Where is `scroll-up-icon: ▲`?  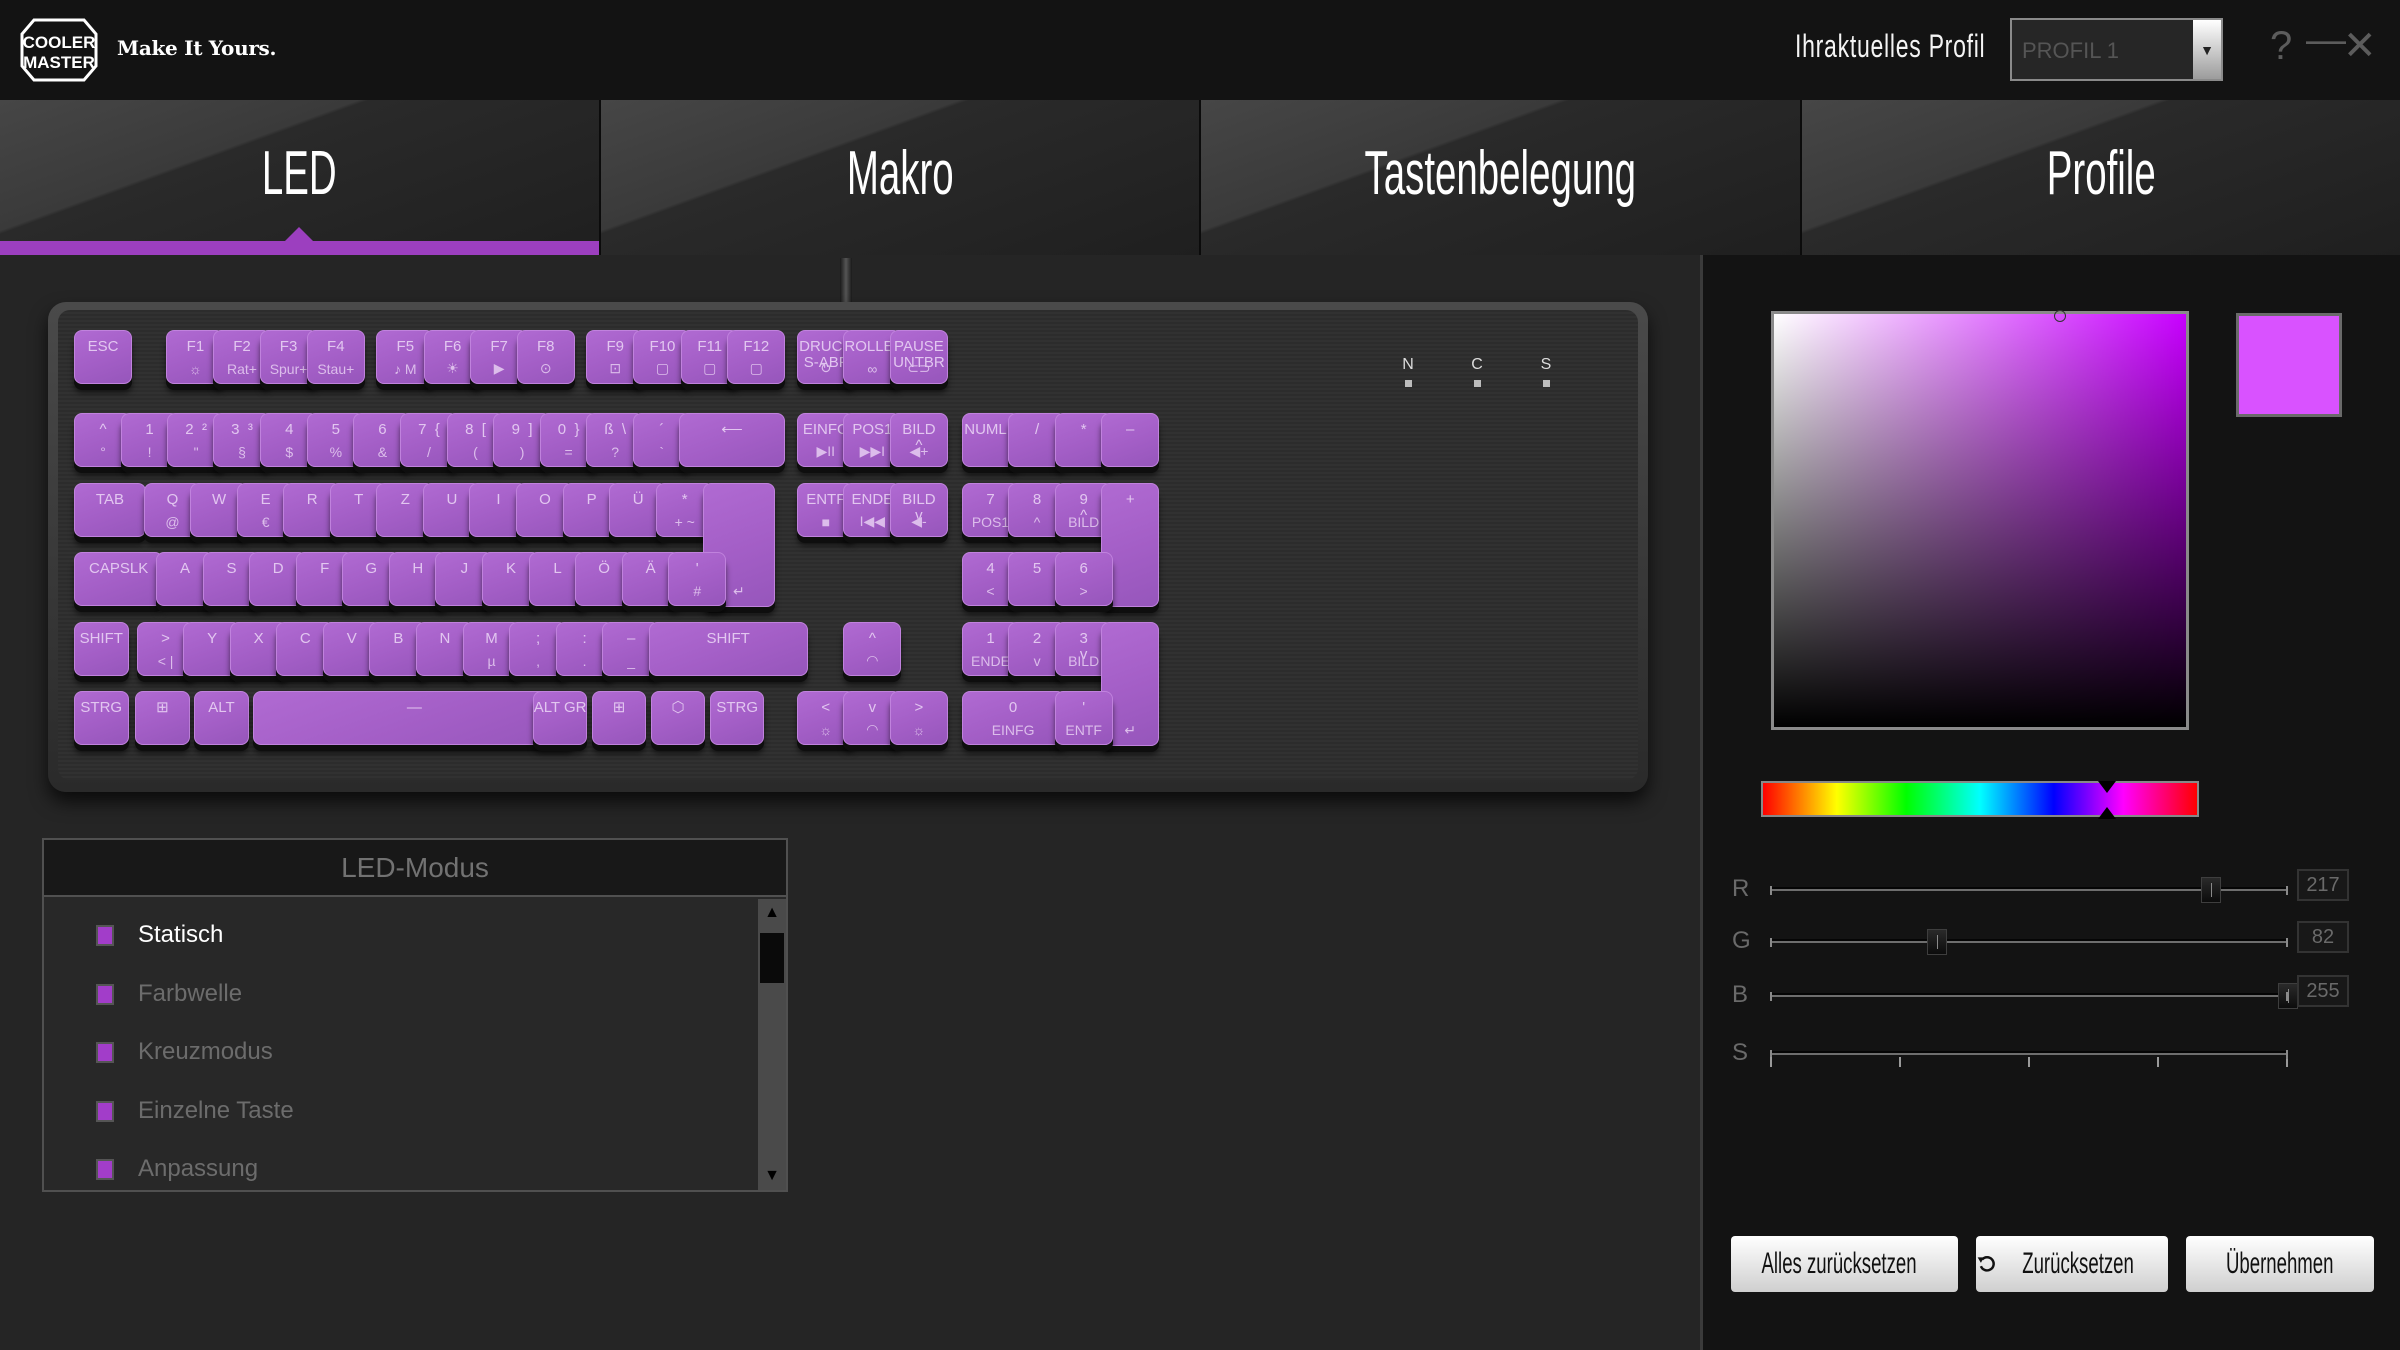
scroll-up-icon: ▲ is located at coordinates (772, 913).